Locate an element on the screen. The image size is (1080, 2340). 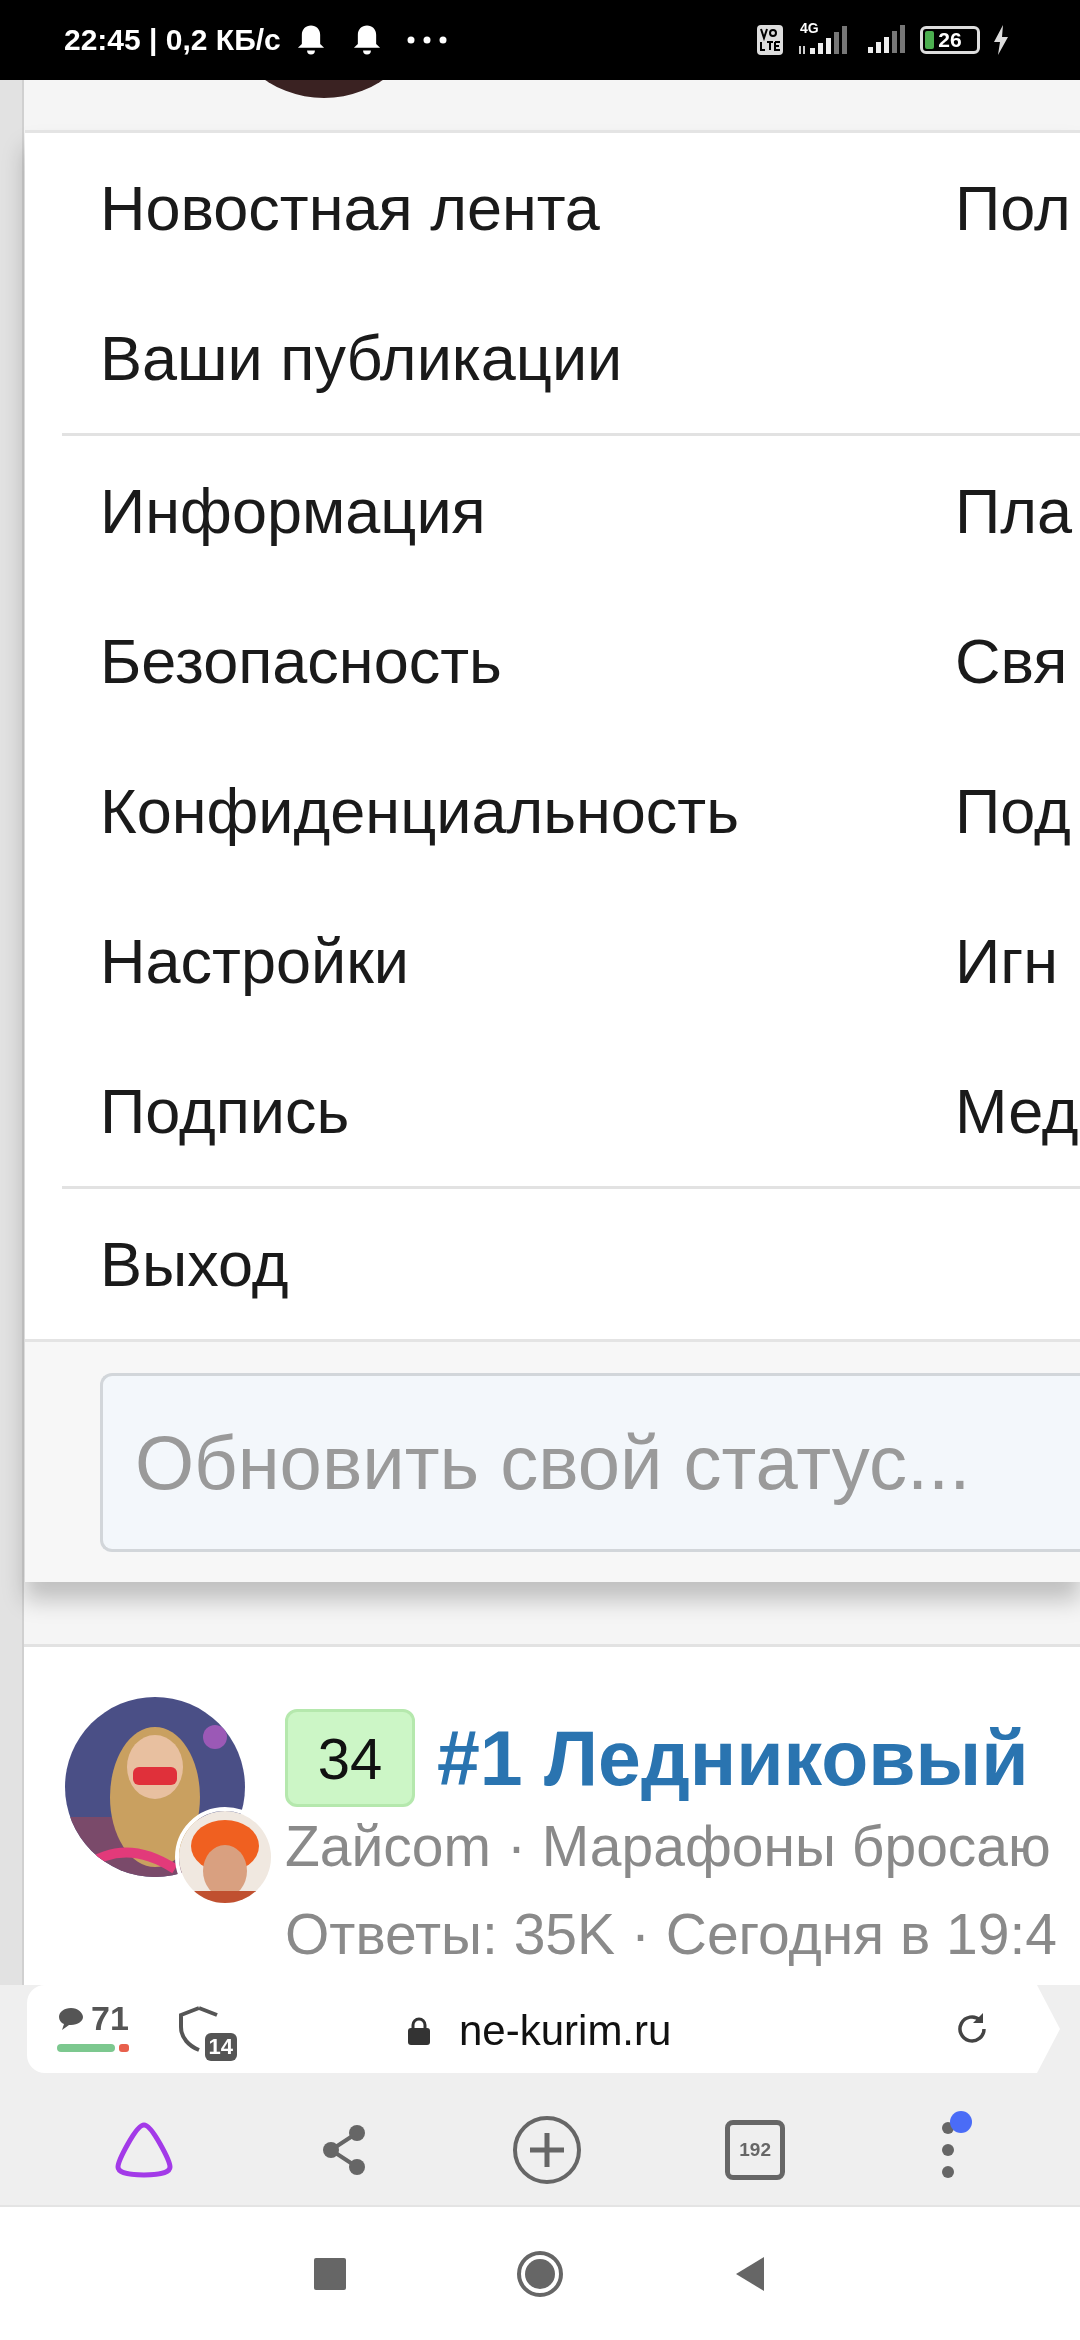
comment-count: 71 is located at coordinates (110, 2018).